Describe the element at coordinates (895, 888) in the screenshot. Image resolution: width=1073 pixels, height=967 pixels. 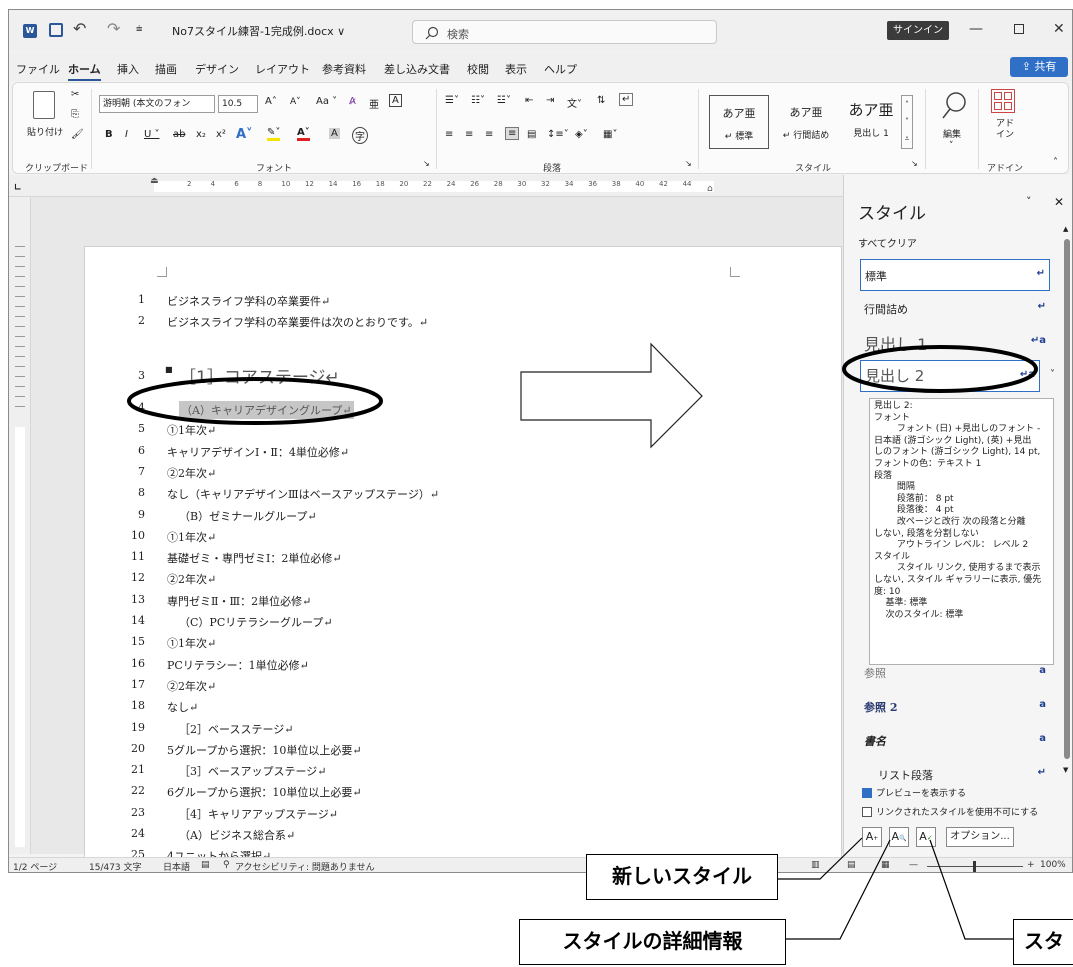
I see `callout-lines` at that location.